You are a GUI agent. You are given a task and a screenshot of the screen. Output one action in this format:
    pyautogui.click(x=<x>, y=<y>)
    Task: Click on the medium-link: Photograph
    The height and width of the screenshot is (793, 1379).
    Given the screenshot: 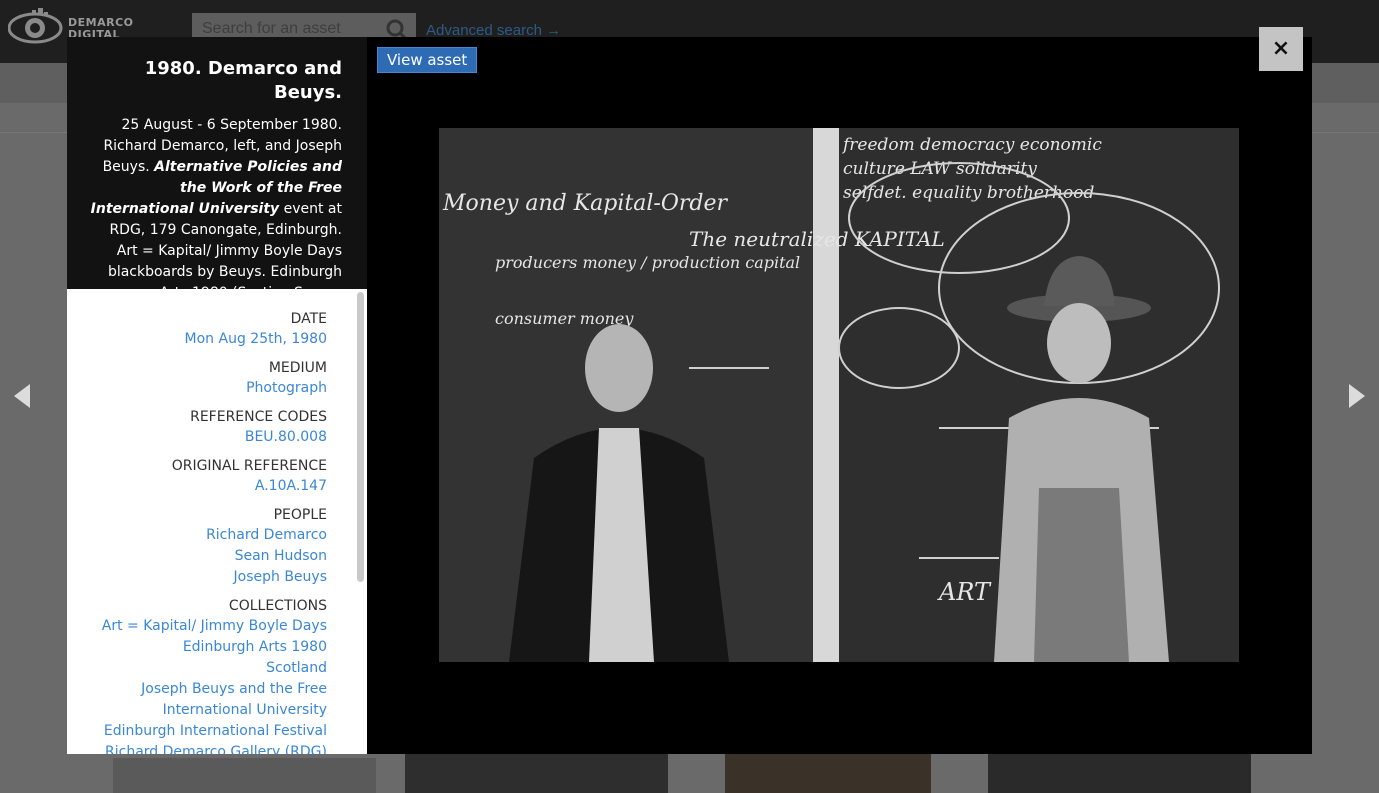 What is the action you would take?
    pyautogui.click(x=202, y=388)
    